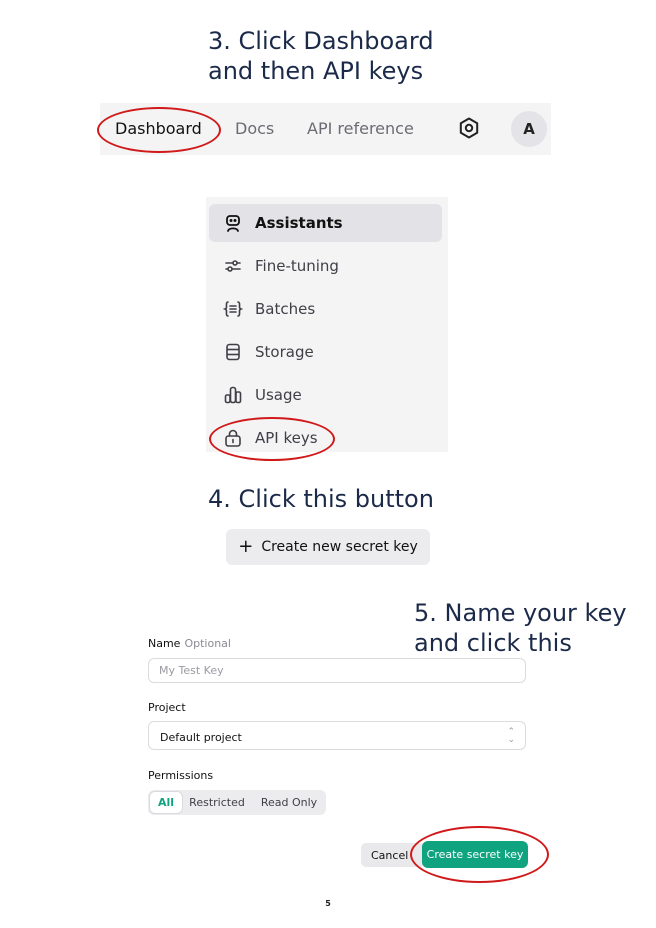  Describe the element at coordinates (360, 128) in the screenshot. I see `nav-api-reference-link: API reference` at that location.